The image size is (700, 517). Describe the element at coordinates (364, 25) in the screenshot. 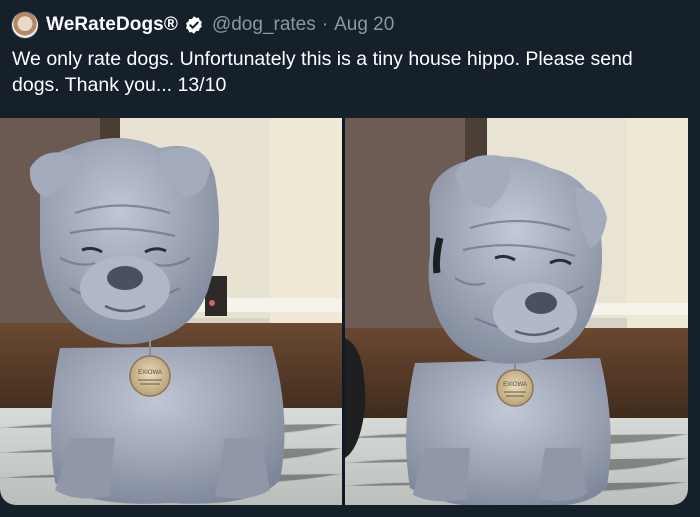

I see `tweet-date: Aug 20` at that location.